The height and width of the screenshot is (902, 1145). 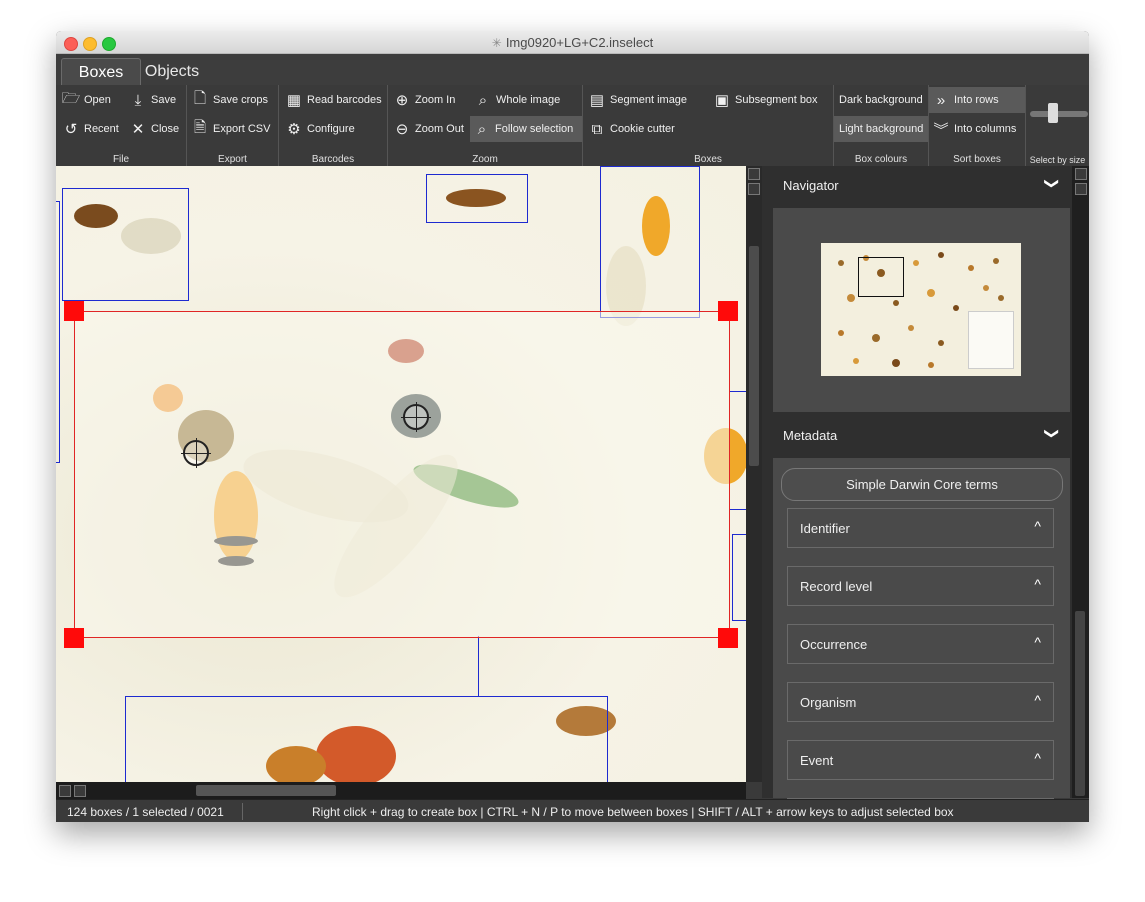 I want to click on navigator-view, so click(x=921, y=310).